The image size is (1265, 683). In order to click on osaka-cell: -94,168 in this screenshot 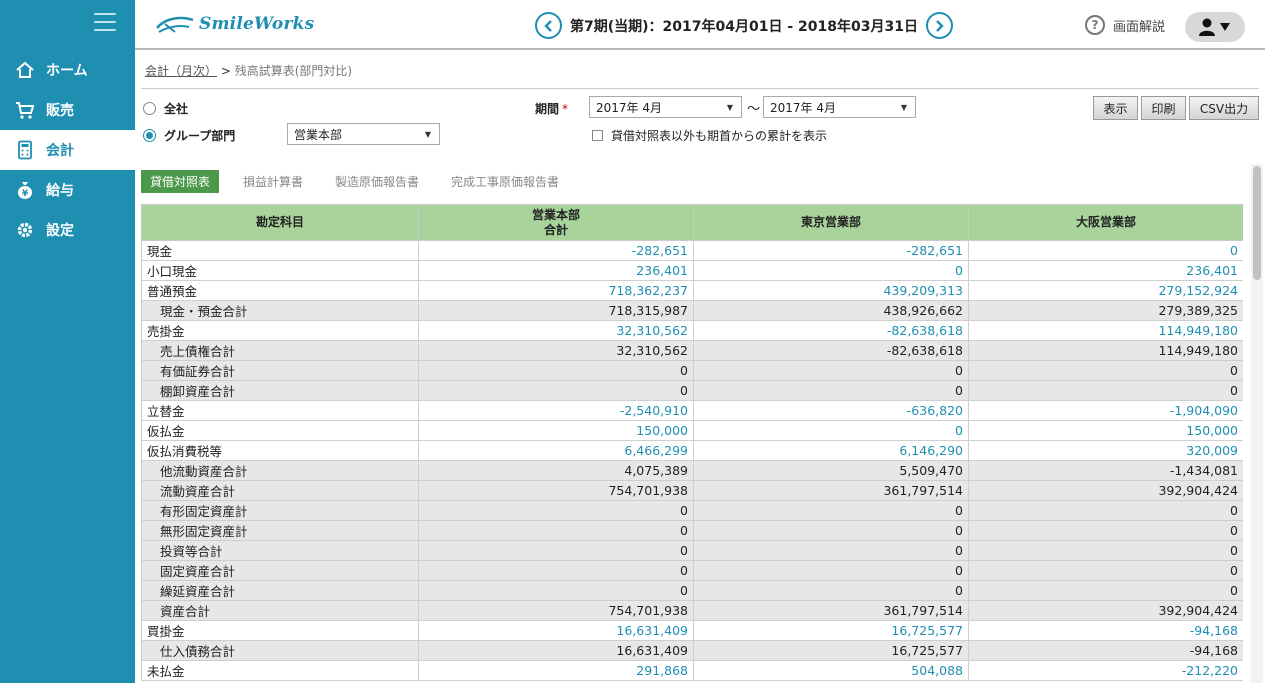, I will do `click(1105, 630)`.